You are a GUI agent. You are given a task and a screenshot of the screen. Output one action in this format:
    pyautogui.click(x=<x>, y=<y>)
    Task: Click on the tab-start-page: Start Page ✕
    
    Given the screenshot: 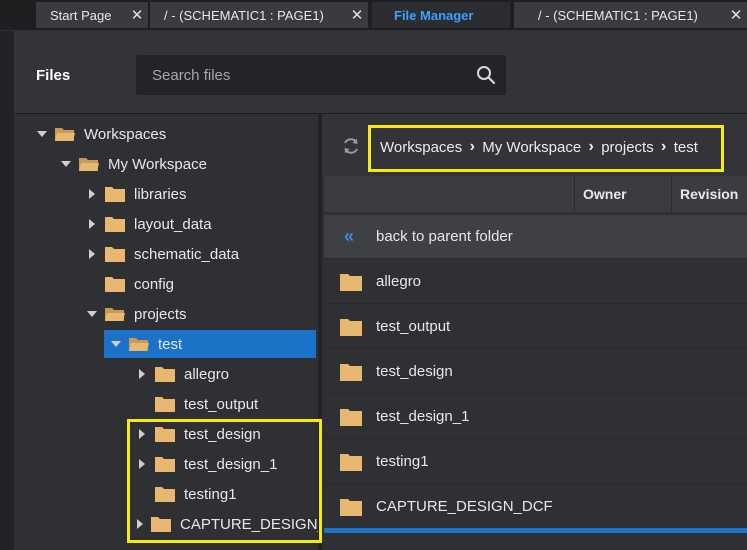 What is the action you would take?
    pyautogui.click(x=92, y=15)
    